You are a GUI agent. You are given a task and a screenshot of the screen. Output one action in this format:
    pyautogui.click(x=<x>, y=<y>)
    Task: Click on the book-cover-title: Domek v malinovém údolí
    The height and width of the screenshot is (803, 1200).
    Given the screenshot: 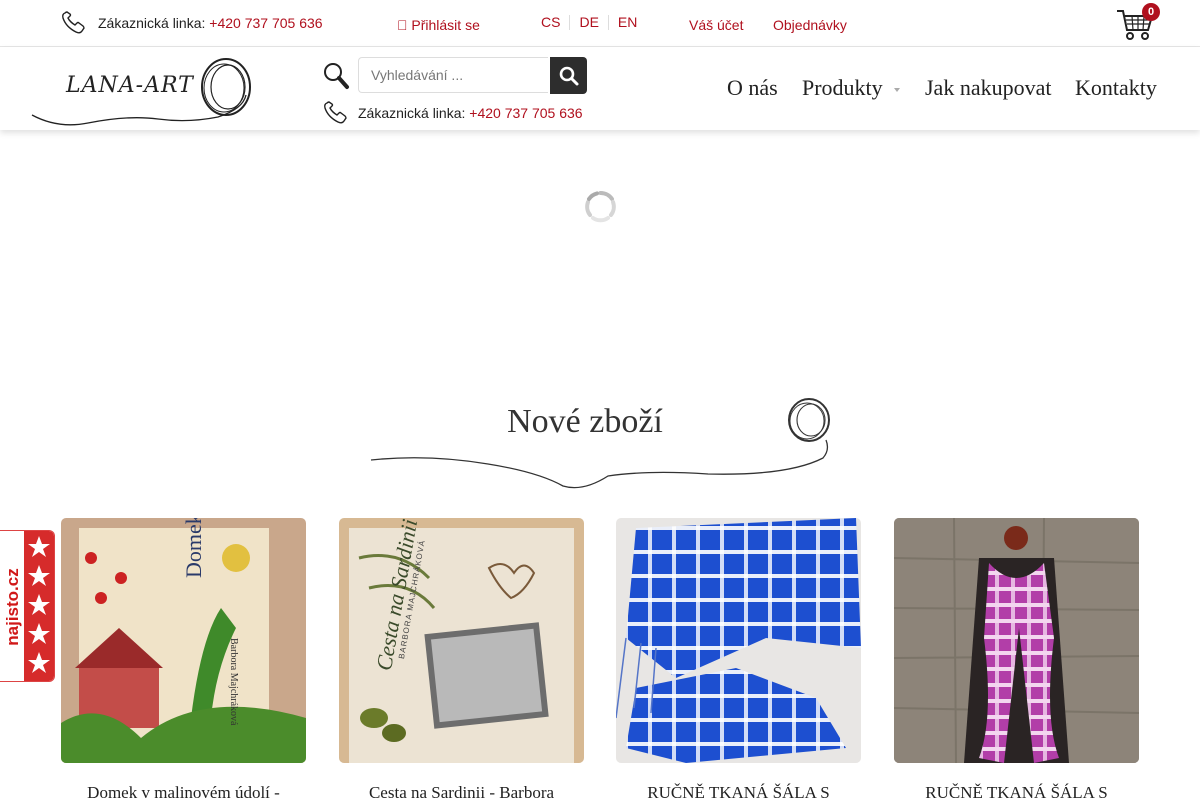 What is the action you would take?
    pyautogui.click(x=194, y=548)
    